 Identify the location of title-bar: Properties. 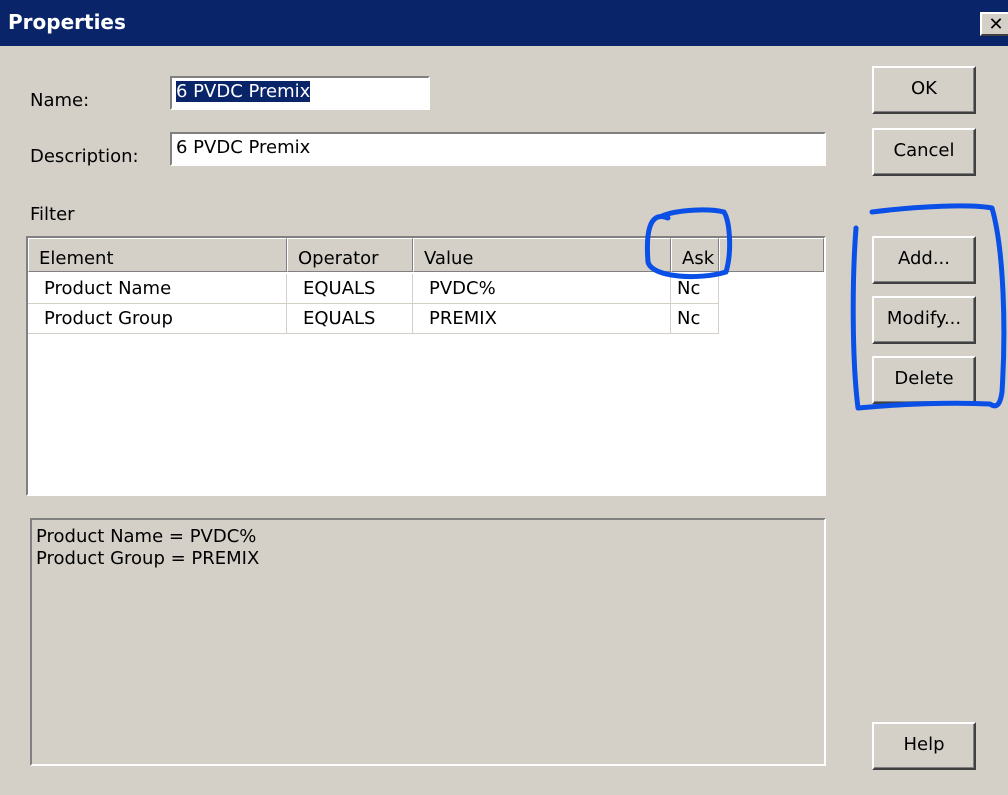
(504, 23).